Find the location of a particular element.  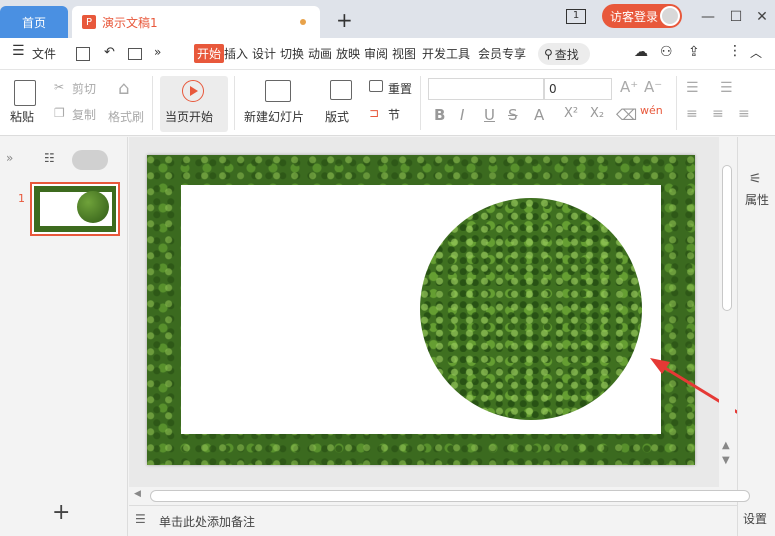

menu-design: 设计 is located at coordinates (264, 53).